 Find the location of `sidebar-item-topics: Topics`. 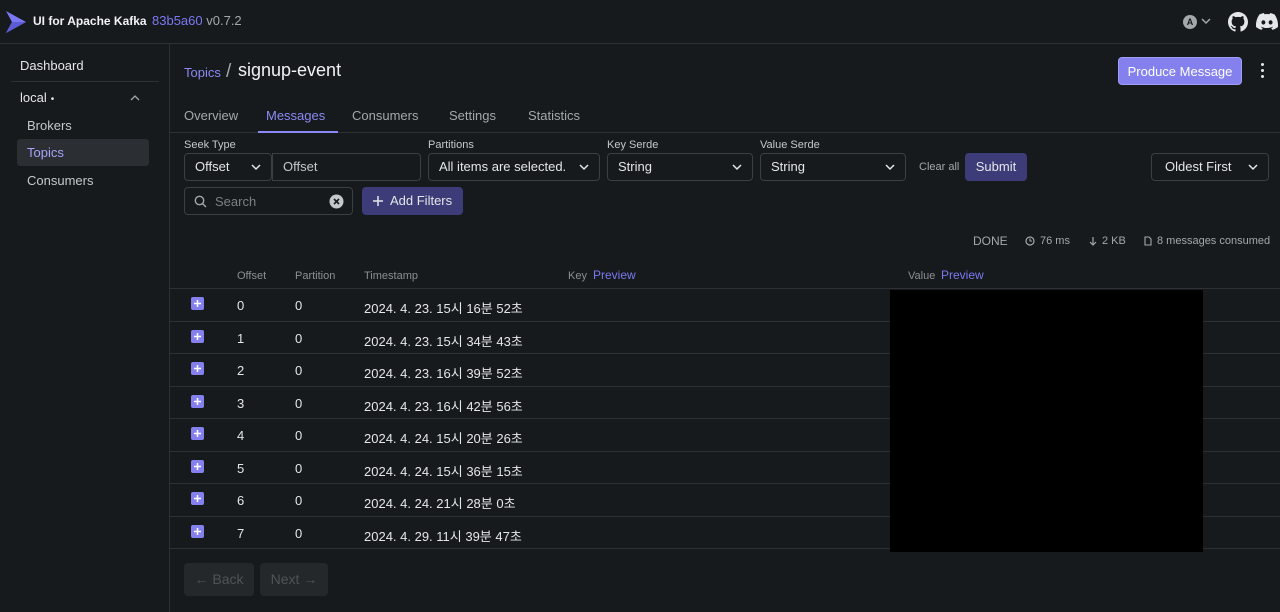

sidebar-item-topics: Topics is located at coordinates (83, 152).